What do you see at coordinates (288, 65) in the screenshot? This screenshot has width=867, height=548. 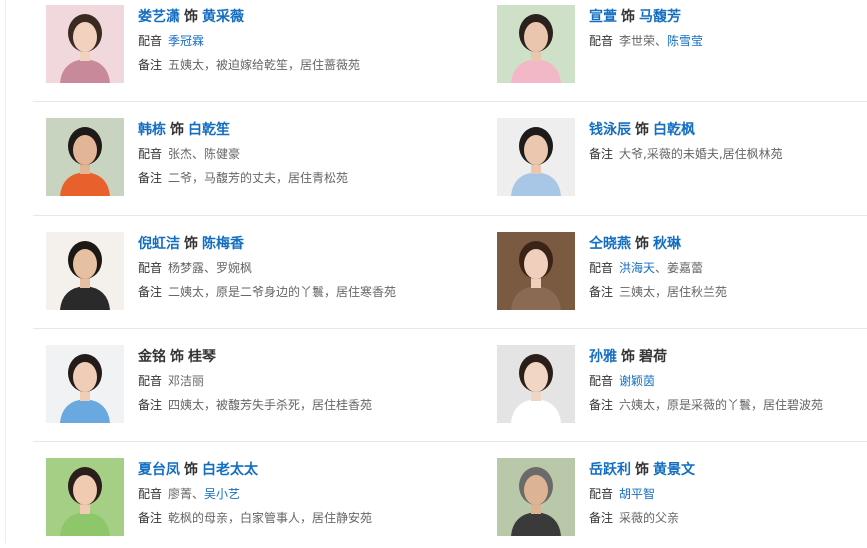 I see `note-line: 备注 五姨太，被迫嫁给乾笙，居住蔷薇苑` at bounding box center [288, 65].